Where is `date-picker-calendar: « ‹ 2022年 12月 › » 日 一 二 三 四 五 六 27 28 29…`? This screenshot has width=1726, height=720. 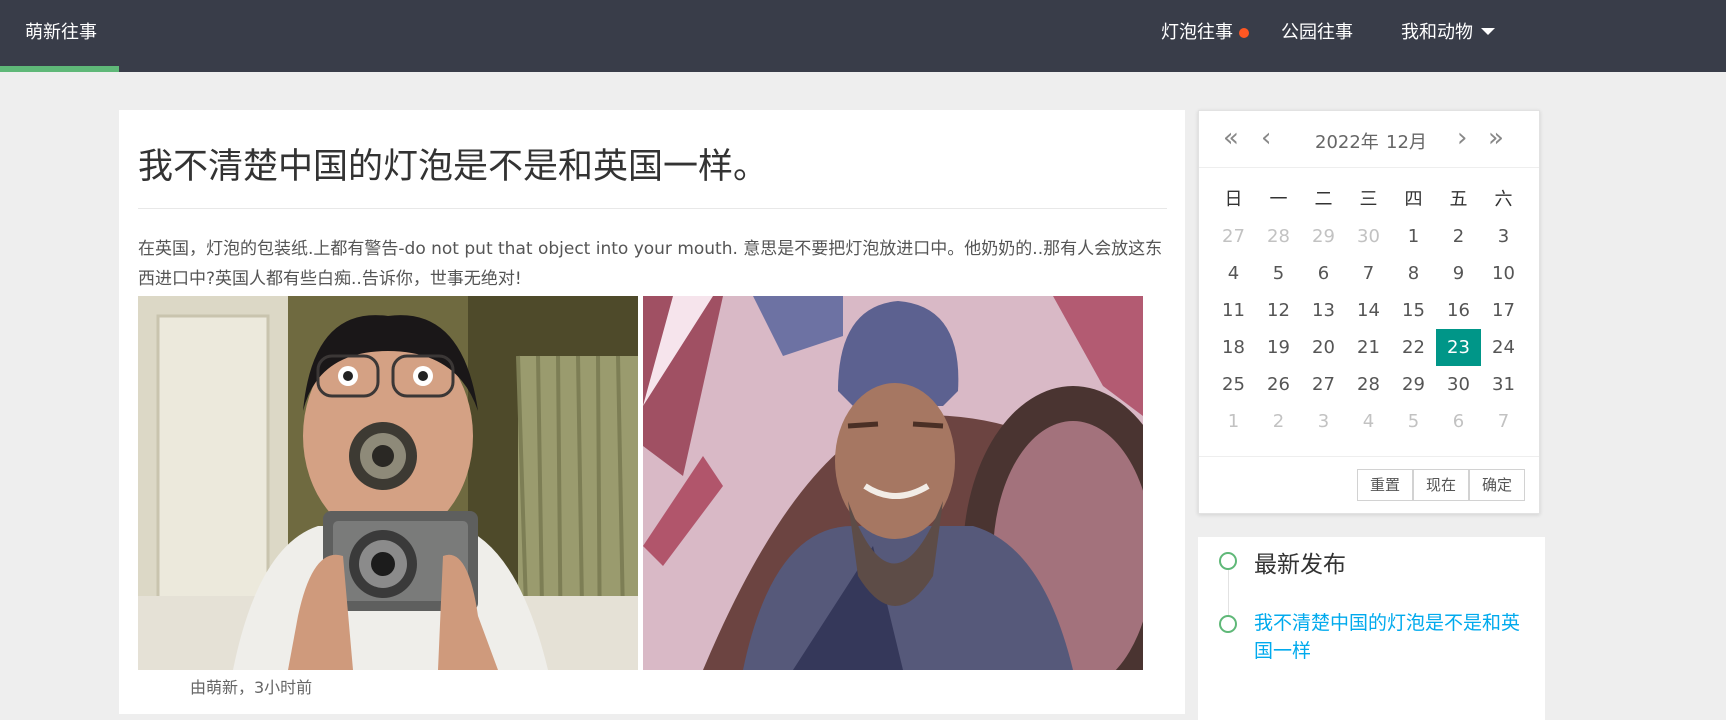 date-picker-calendar: « ‹ 2022年 12月 › » 日 一 二 三 四 五 六 27 28 29… is located at coordinates (1369, 312).